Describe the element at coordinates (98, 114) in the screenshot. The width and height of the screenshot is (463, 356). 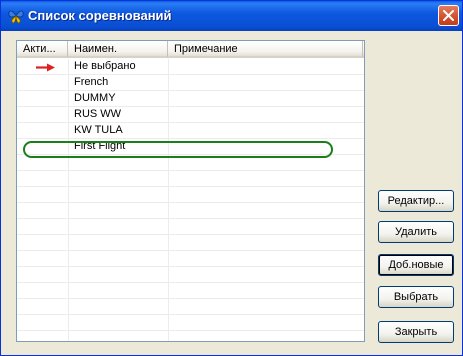
I see `row-name: RUS WW` at that location.